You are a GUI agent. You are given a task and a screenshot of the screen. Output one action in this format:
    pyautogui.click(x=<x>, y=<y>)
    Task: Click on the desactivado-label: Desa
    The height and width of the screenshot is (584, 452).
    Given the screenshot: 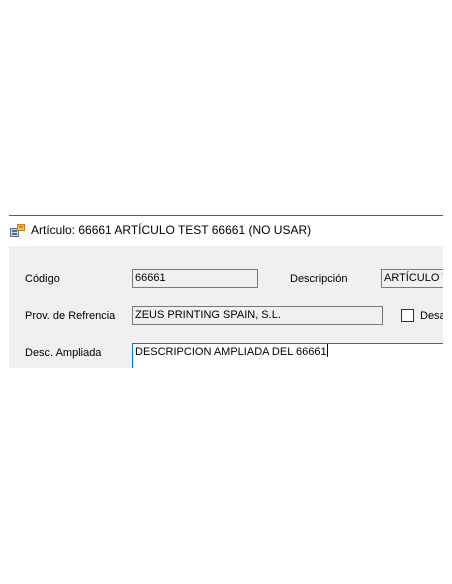 What is the action you would take?
    pyautogui.click(x=431, y=316)
    